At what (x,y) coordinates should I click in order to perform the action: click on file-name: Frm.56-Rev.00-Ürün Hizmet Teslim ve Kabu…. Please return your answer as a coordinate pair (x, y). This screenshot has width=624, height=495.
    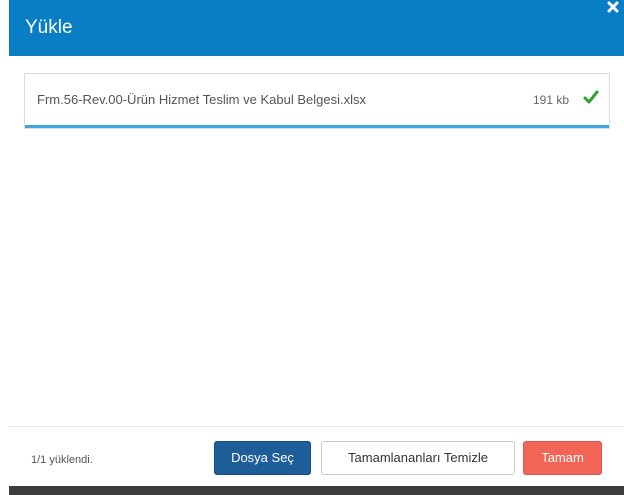
    Looking at the image, I should click on (201, 99).